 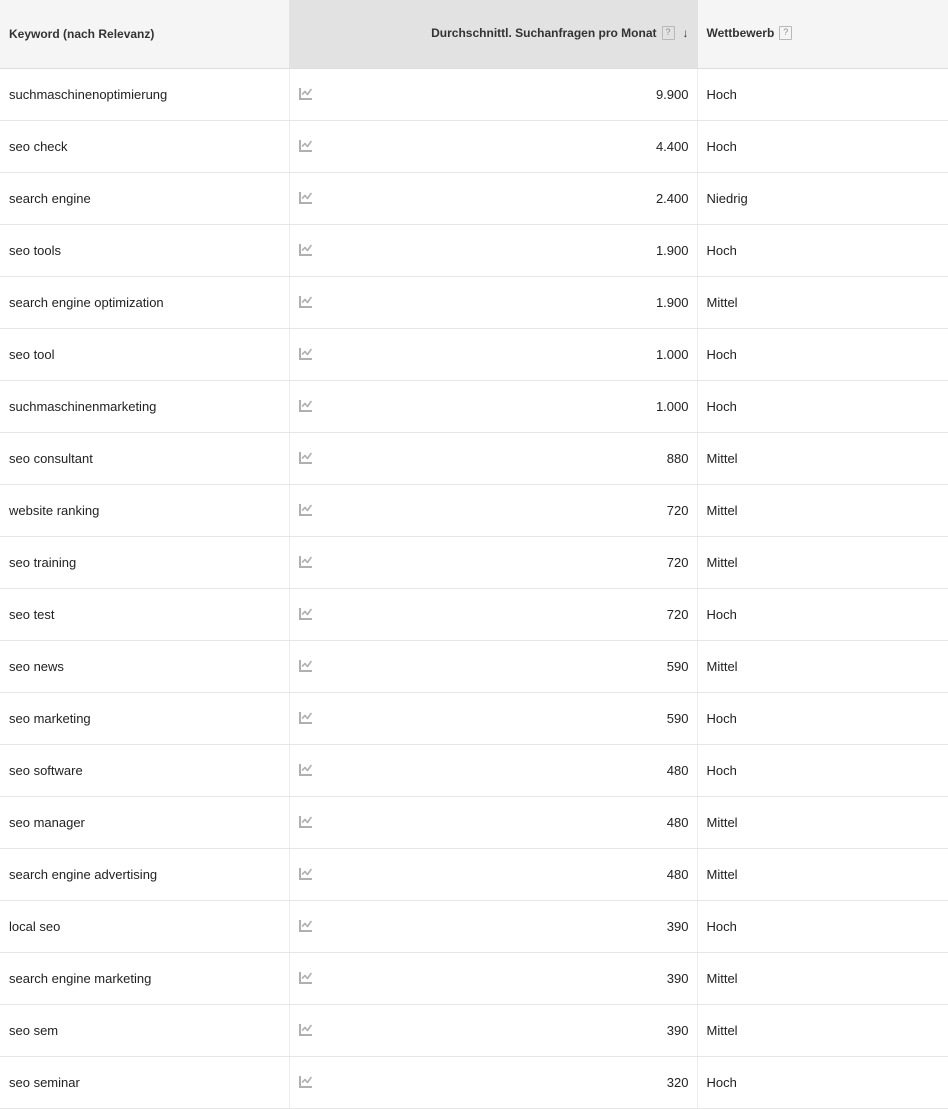 I want to click on keyword-text: seo sem, so click(x=34, y=1030).